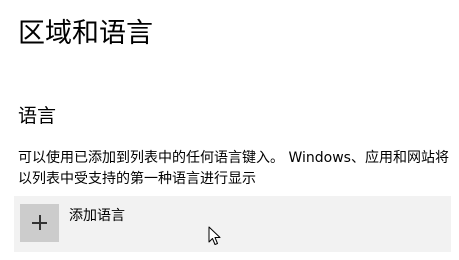 The width and height of the screenshot is (459, 260). What do you see at coordinates (39, 223) in the screenshot?
I see `plus-icon` at bounding box center [39, 223].